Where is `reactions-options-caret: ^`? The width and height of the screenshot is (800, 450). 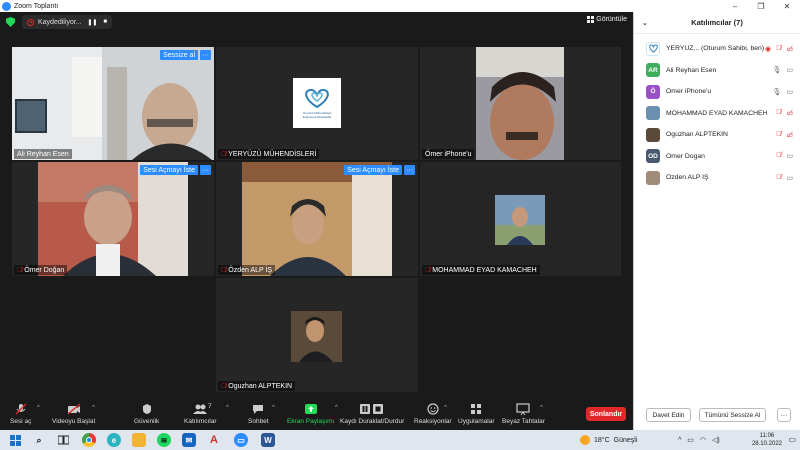
reactions-options-caret: ^ is located at coordinates (445, 408).